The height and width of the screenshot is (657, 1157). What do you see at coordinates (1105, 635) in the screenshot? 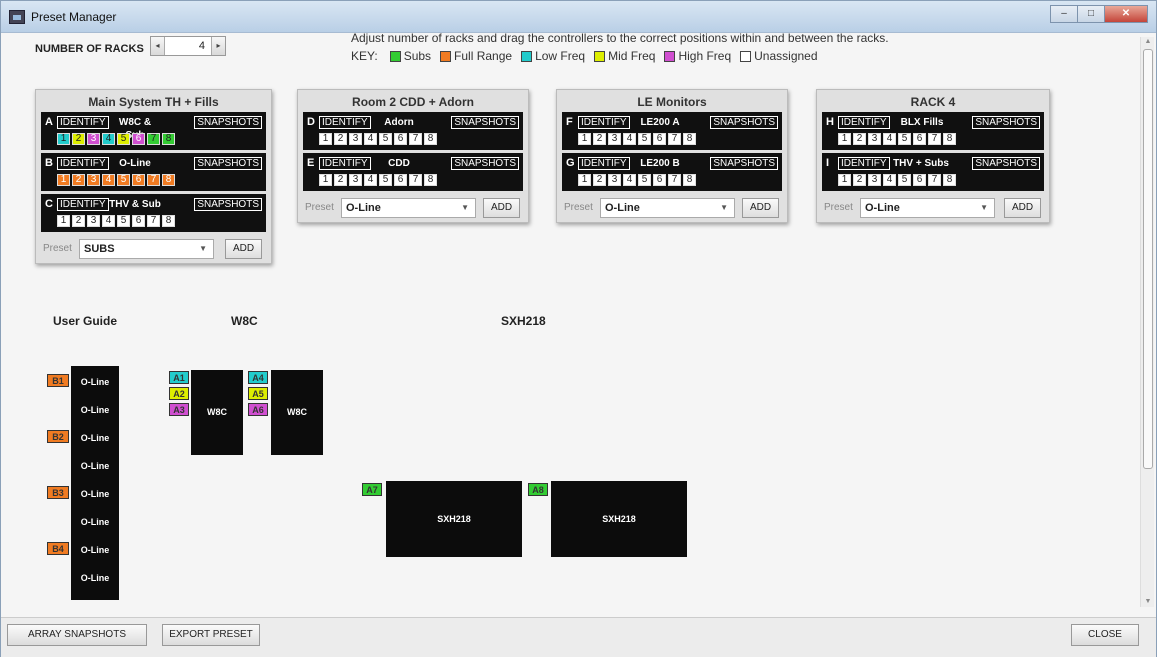
I see `close-button: CLOSE` at bounding box center [1105, 635].